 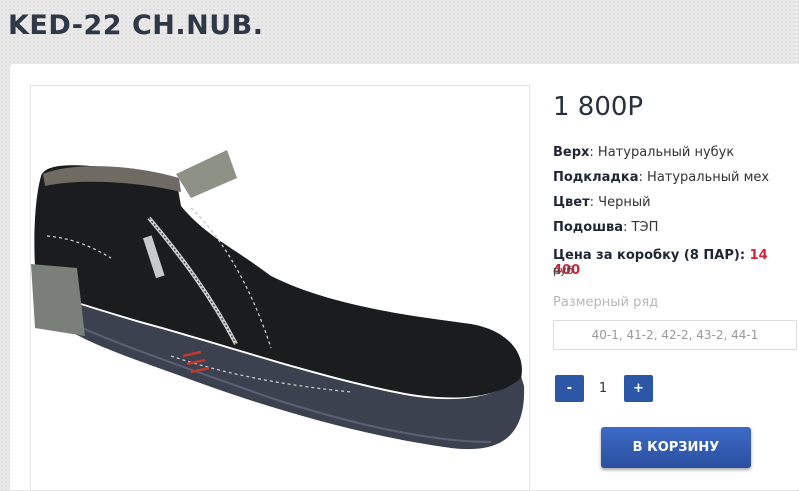 I want to click on product-title: KED-22 CH.NUB., so click(x=136, y=25).